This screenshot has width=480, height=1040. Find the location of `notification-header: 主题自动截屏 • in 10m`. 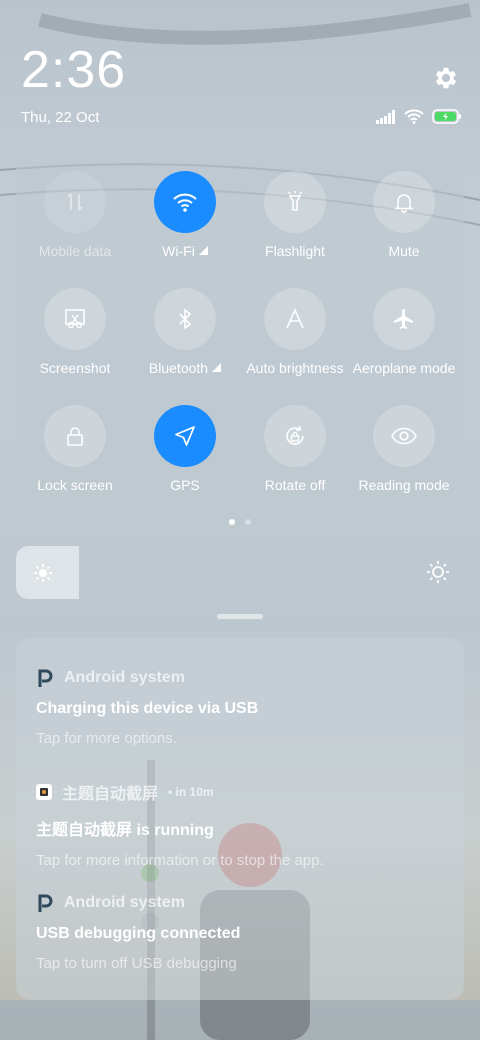

notification-header: 主题自动截屏 • in 10m is located at coordinates (241, 792).